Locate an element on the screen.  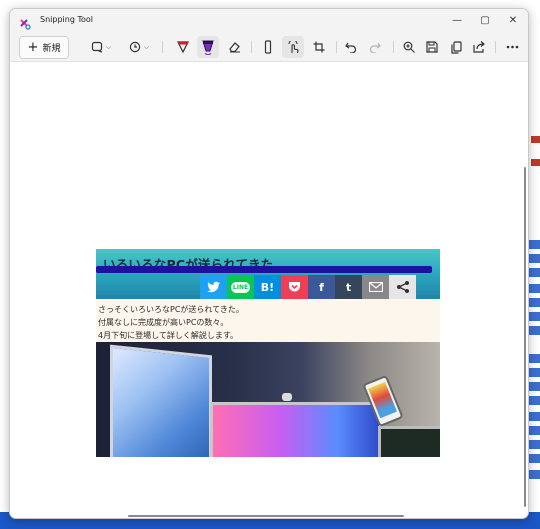
save-button is located at coordinates (432, 47).